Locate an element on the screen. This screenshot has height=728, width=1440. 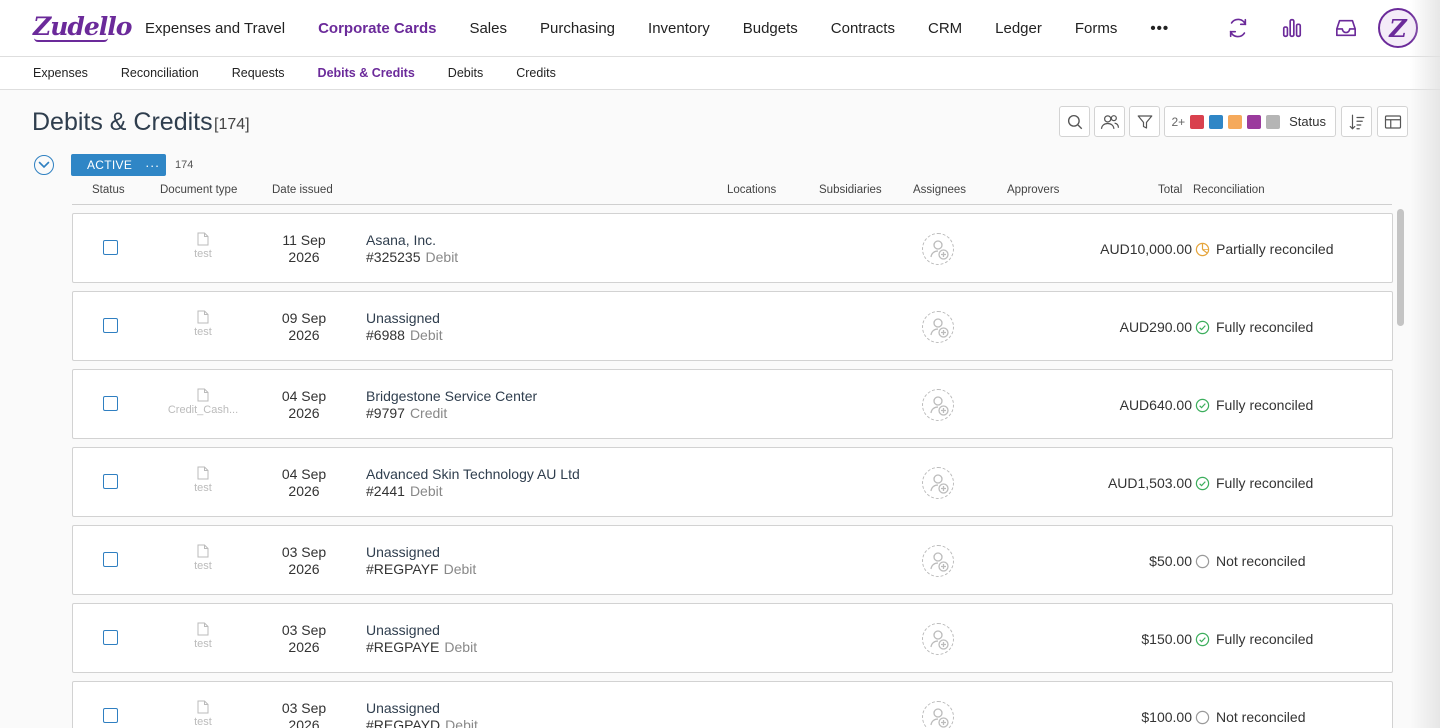
nav-forms: Forms is located at coordinates (1096, 28).